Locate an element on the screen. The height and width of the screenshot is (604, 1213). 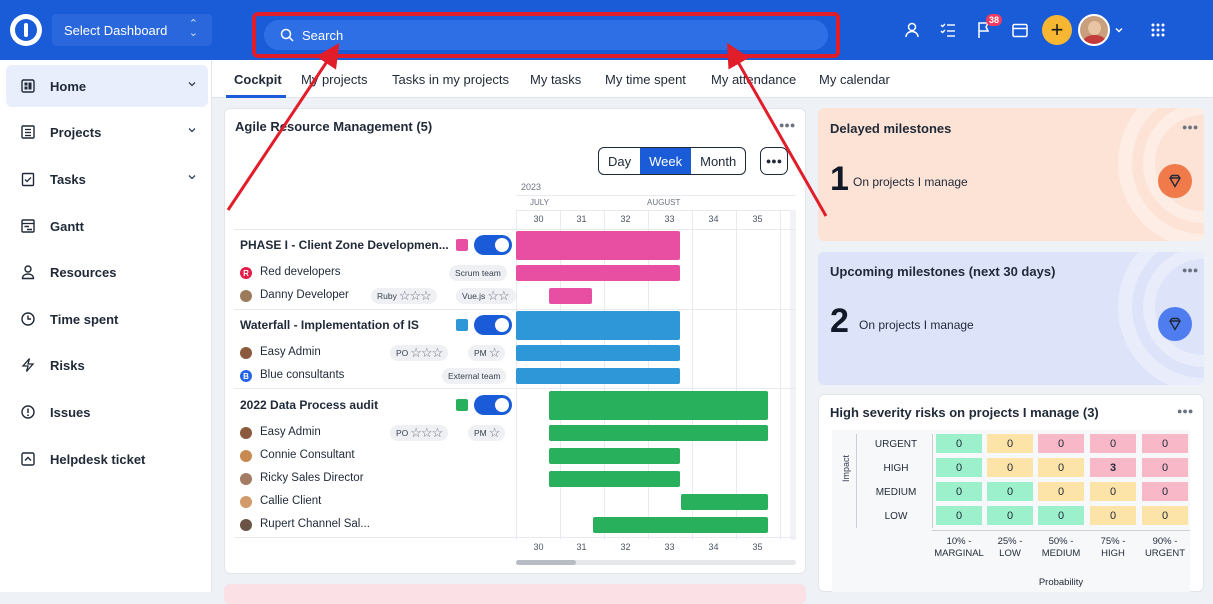
view-week-button: Week is located at coordinates (666, 161).